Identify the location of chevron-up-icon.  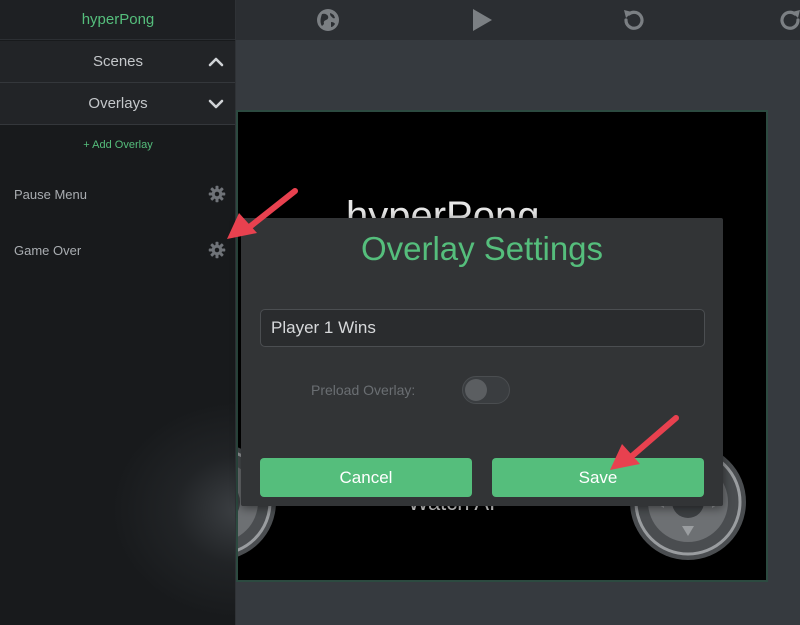
(216, 62).